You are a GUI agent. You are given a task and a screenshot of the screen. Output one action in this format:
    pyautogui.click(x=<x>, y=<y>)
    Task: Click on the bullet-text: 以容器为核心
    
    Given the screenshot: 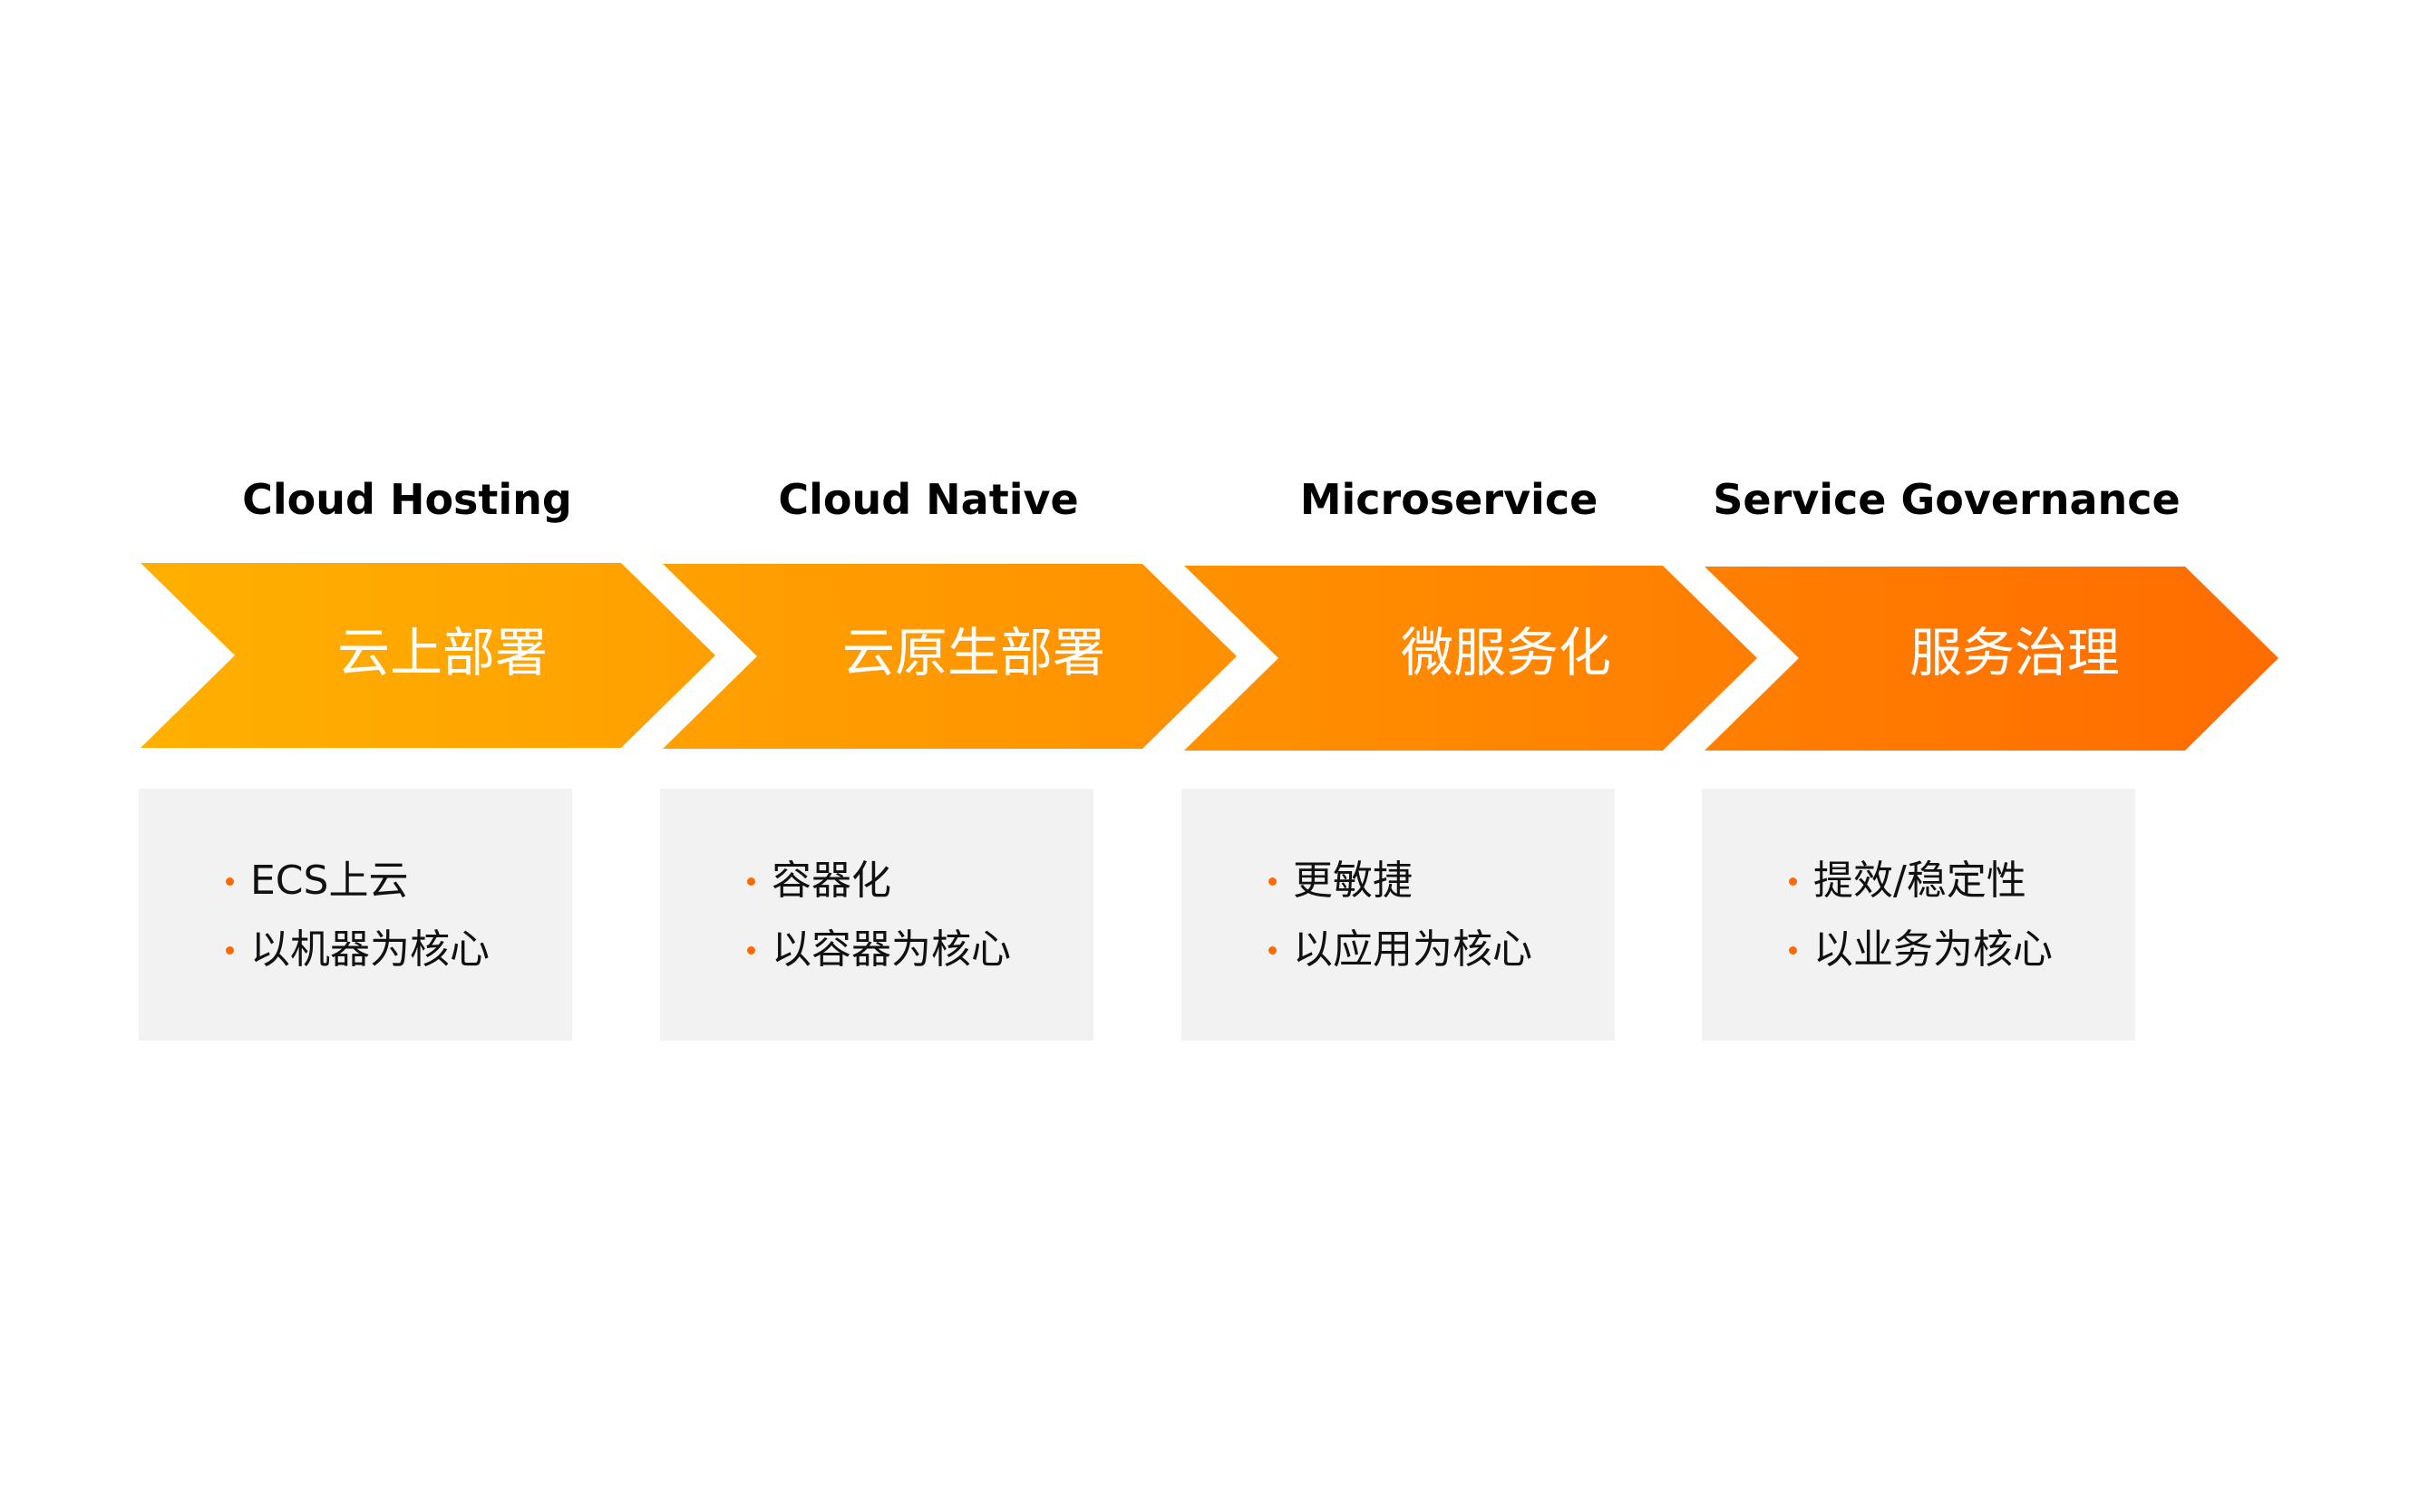 What is the action you would take?
    pyautogui.click(x=892, y=950)
    